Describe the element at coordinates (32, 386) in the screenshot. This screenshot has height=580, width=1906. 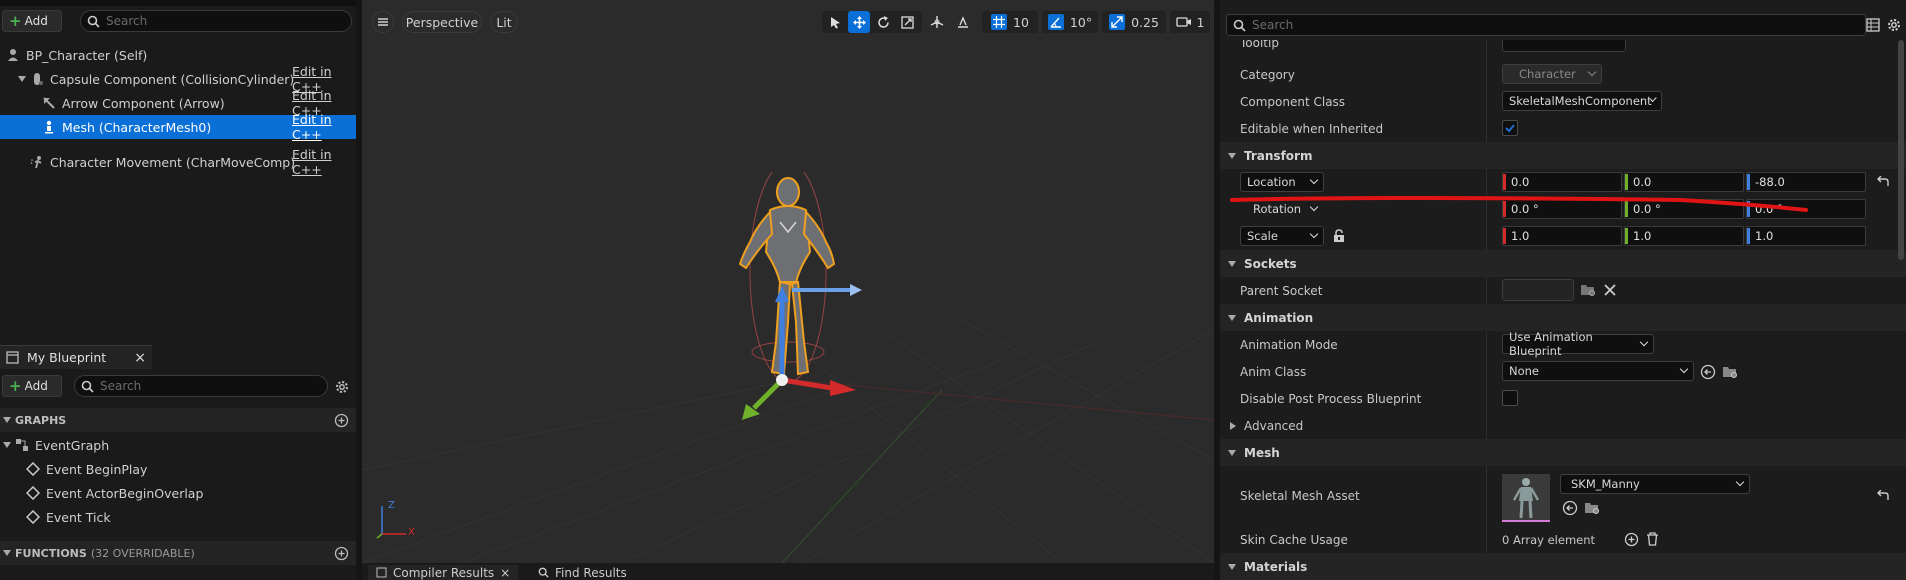
I see `add-blueprint-item-button: + Add` at that location.